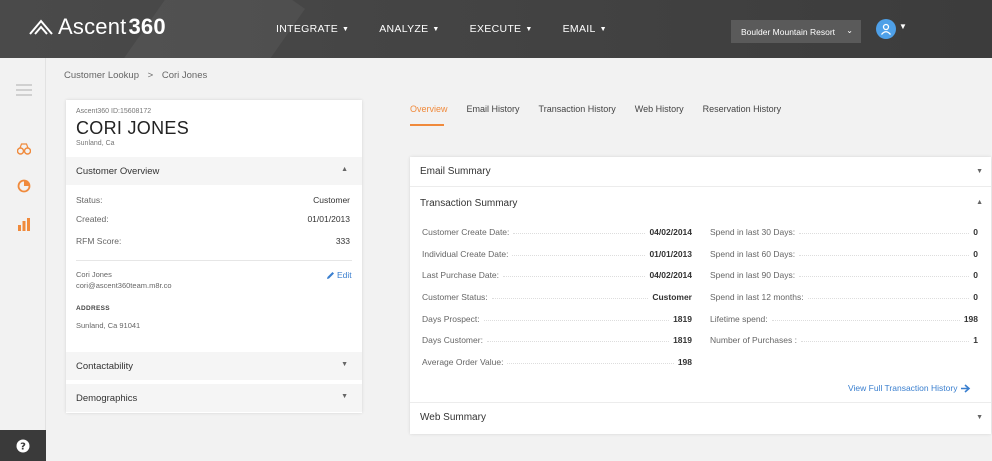 The height and width of the screenshot is (461, 992). I want to click on hamburger-menu-icon, so click(24, 90).